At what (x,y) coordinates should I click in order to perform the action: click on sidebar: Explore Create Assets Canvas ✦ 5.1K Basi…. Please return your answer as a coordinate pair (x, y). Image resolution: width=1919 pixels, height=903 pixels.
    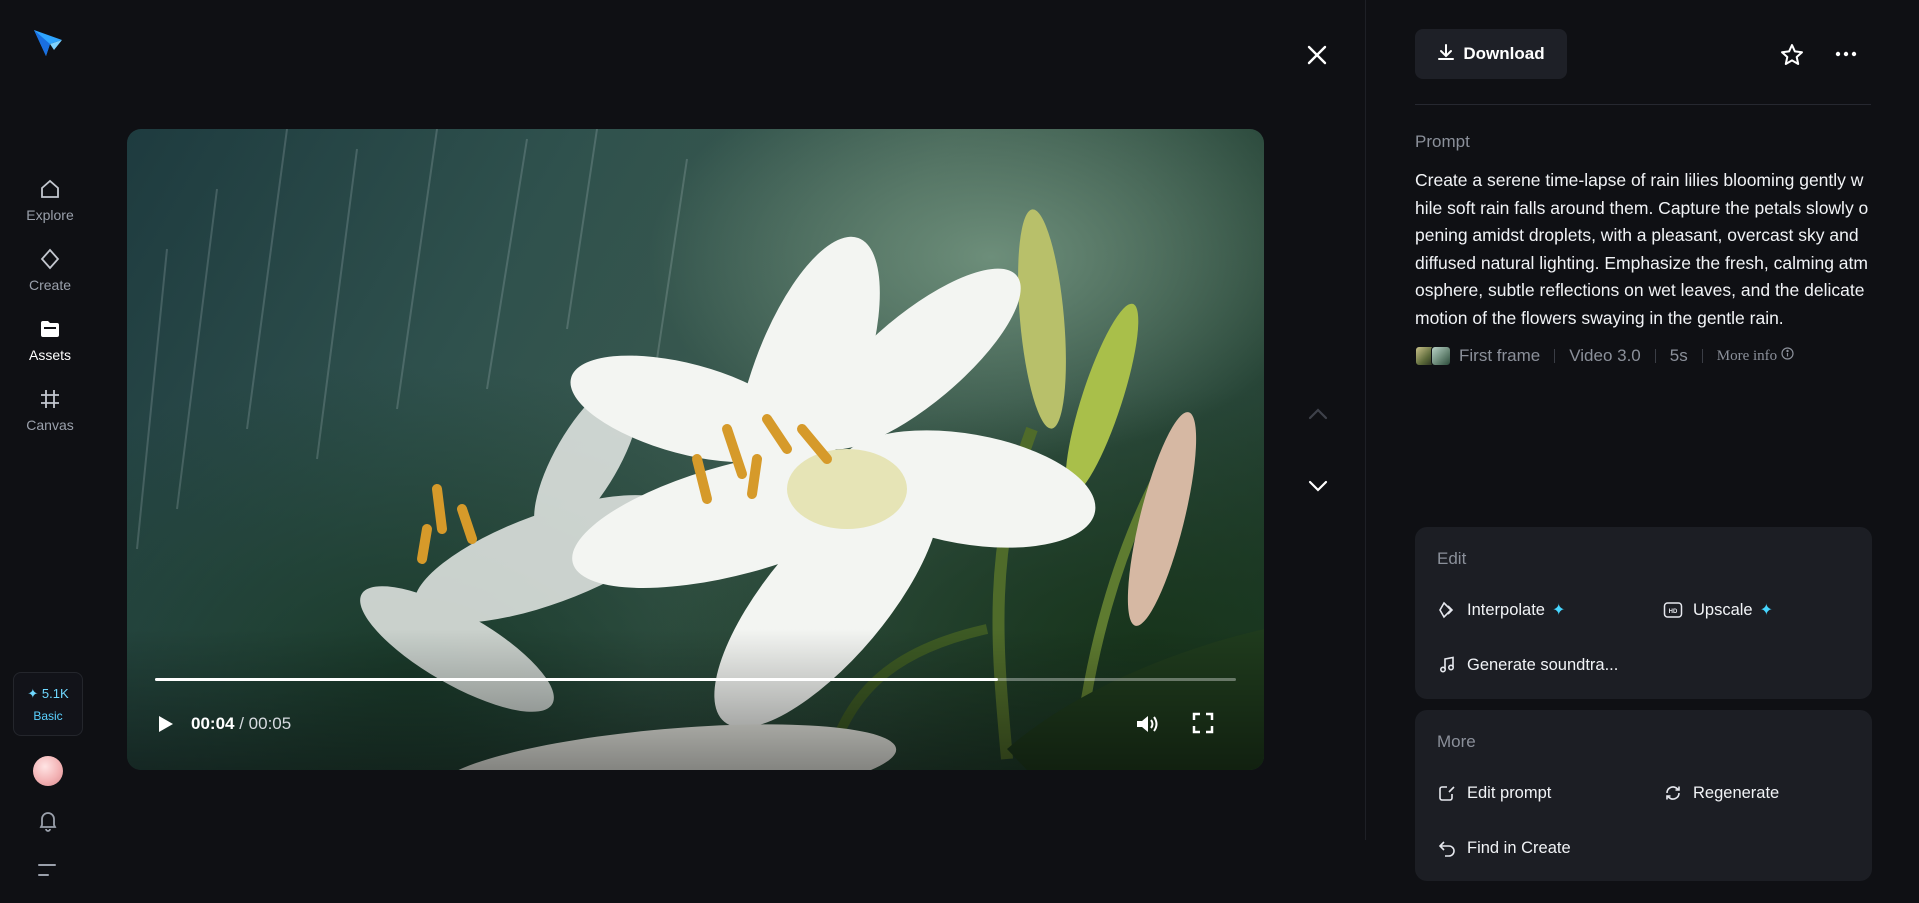
    Looking at the image, I should click on (50, 451).